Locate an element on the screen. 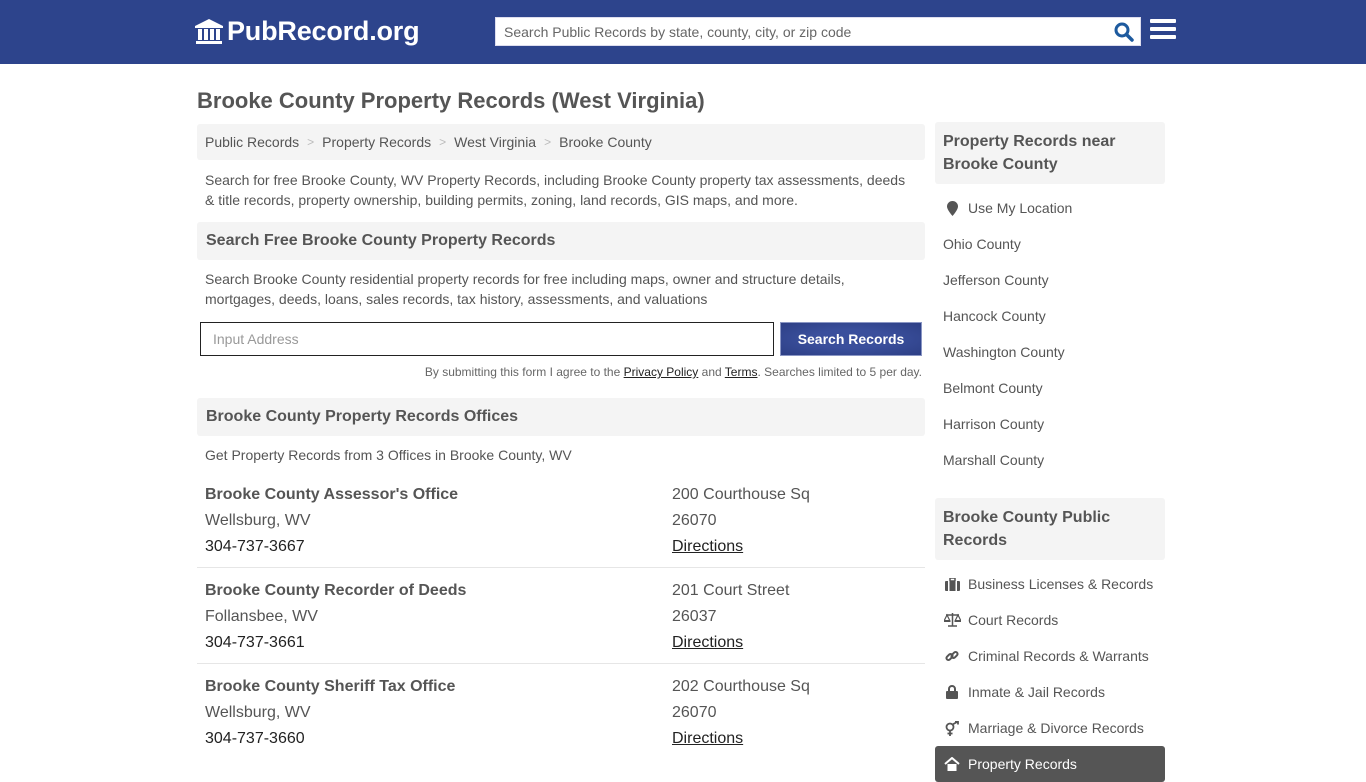  link-icon is located at coordinates (952, 656).